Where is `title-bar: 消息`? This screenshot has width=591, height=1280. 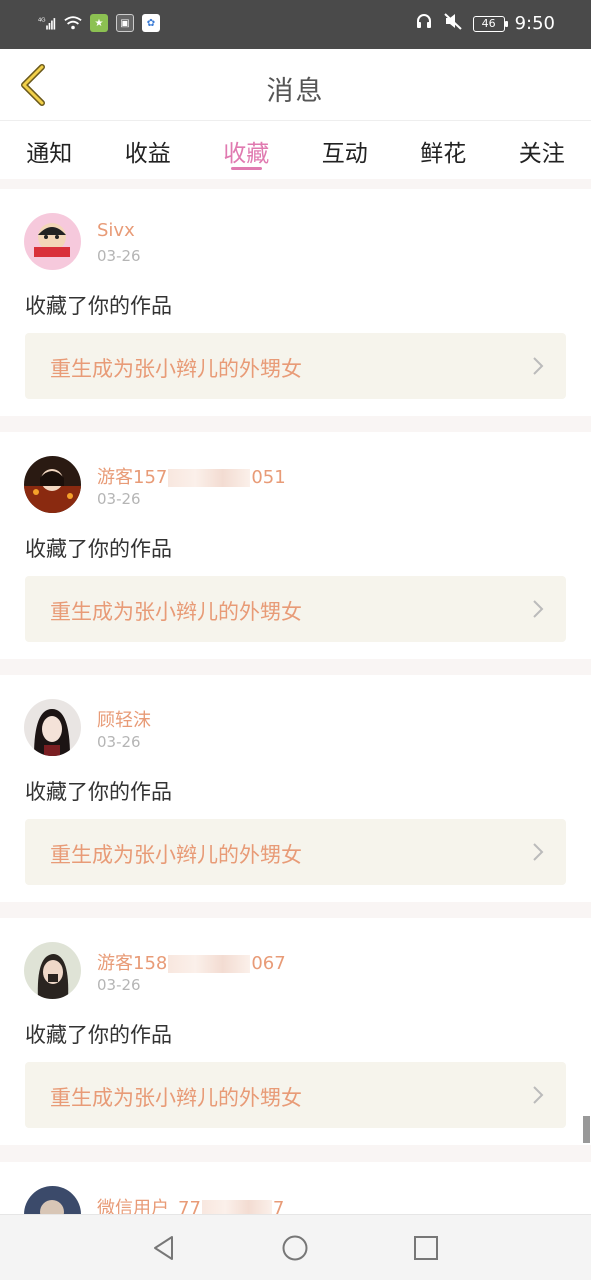
title-bar: 消息 is located at coordinates (295, 85).